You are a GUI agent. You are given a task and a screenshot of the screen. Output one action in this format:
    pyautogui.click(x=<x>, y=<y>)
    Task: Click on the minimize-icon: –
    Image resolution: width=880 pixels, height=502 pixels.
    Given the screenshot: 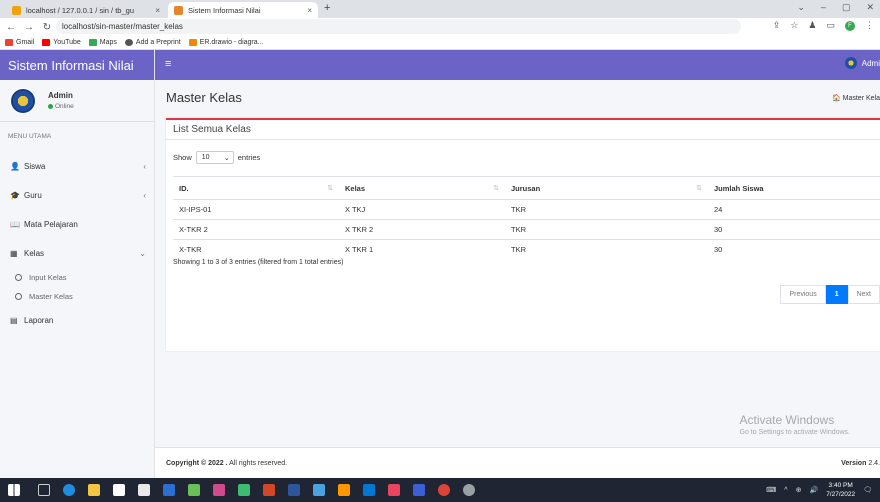 What is the action you would take?
    pyautogui.click(x=823, y=7)
    